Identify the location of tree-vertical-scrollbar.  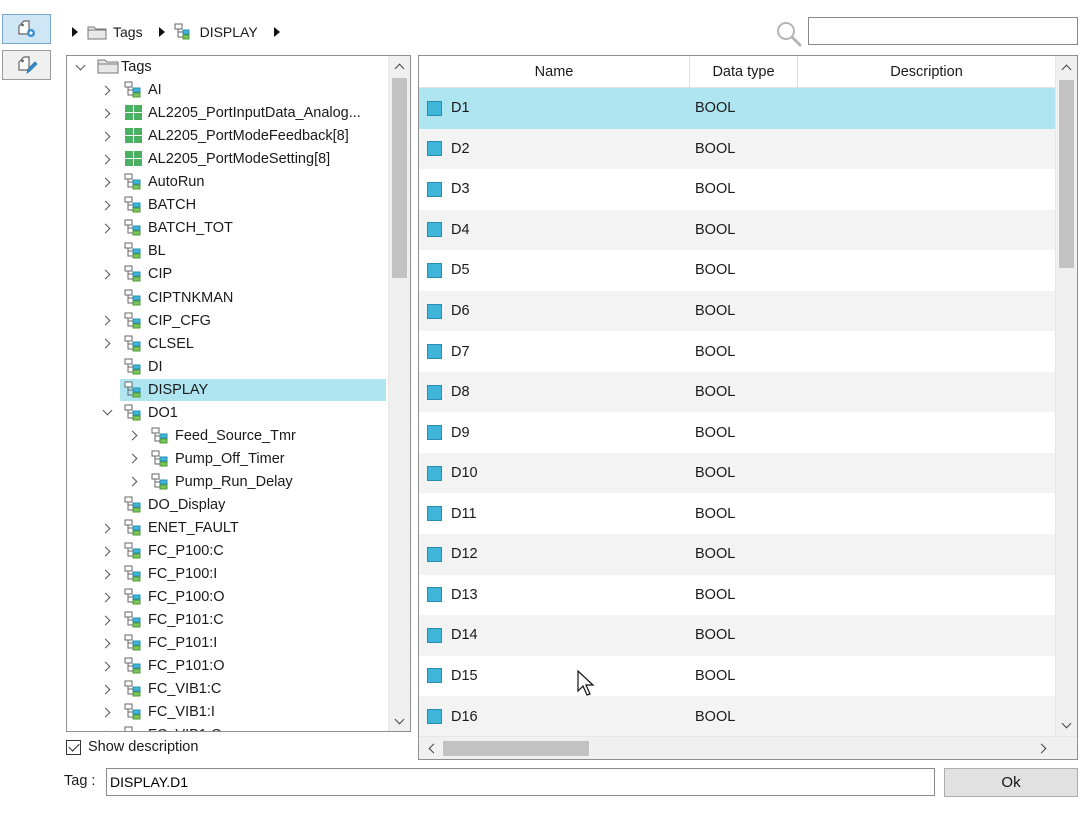
(399, 393).